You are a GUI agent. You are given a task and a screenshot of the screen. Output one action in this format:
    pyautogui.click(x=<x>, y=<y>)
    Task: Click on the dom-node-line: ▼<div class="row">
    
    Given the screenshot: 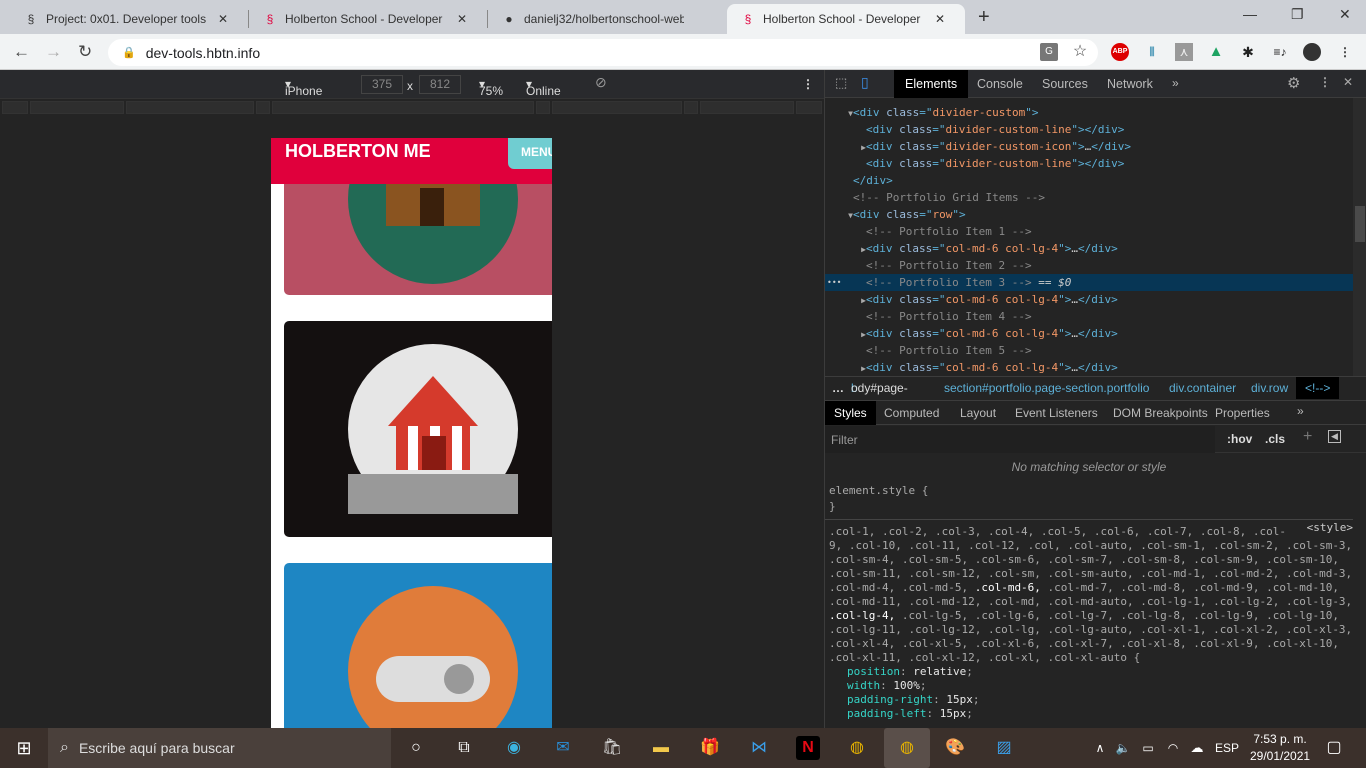 What is the action you would take?
    pyautogui.click(x=1089, y=214)
    